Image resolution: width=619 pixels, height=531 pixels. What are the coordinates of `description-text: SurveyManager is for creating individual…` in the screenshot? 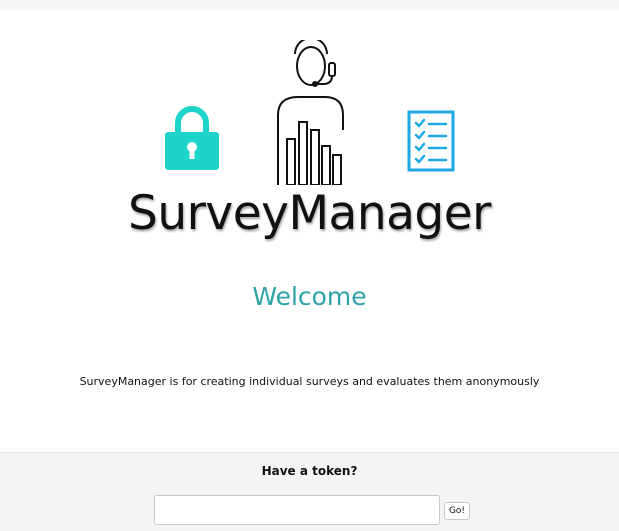 It's located at (309, 381).